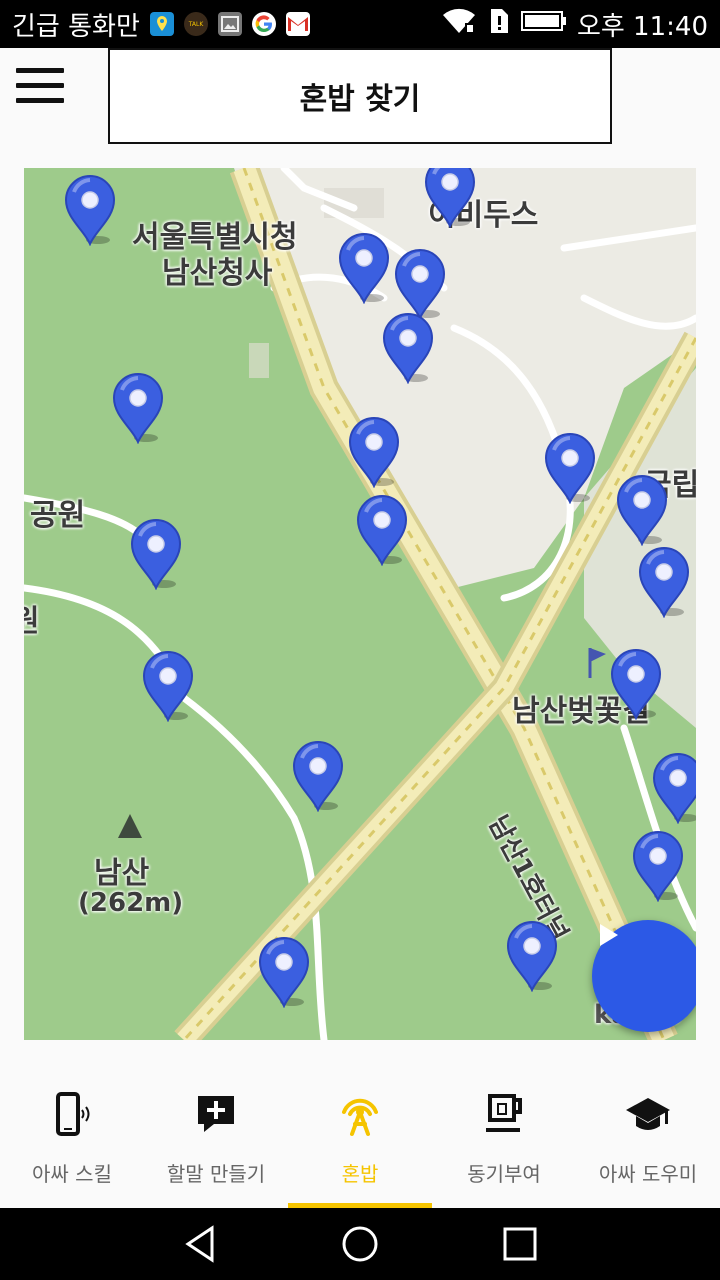  What do you see at coordinates (648, 1174) in the screenshot?
I see `nav-label-helper: 아싸 도우미` at bounding box center [648, 1174].